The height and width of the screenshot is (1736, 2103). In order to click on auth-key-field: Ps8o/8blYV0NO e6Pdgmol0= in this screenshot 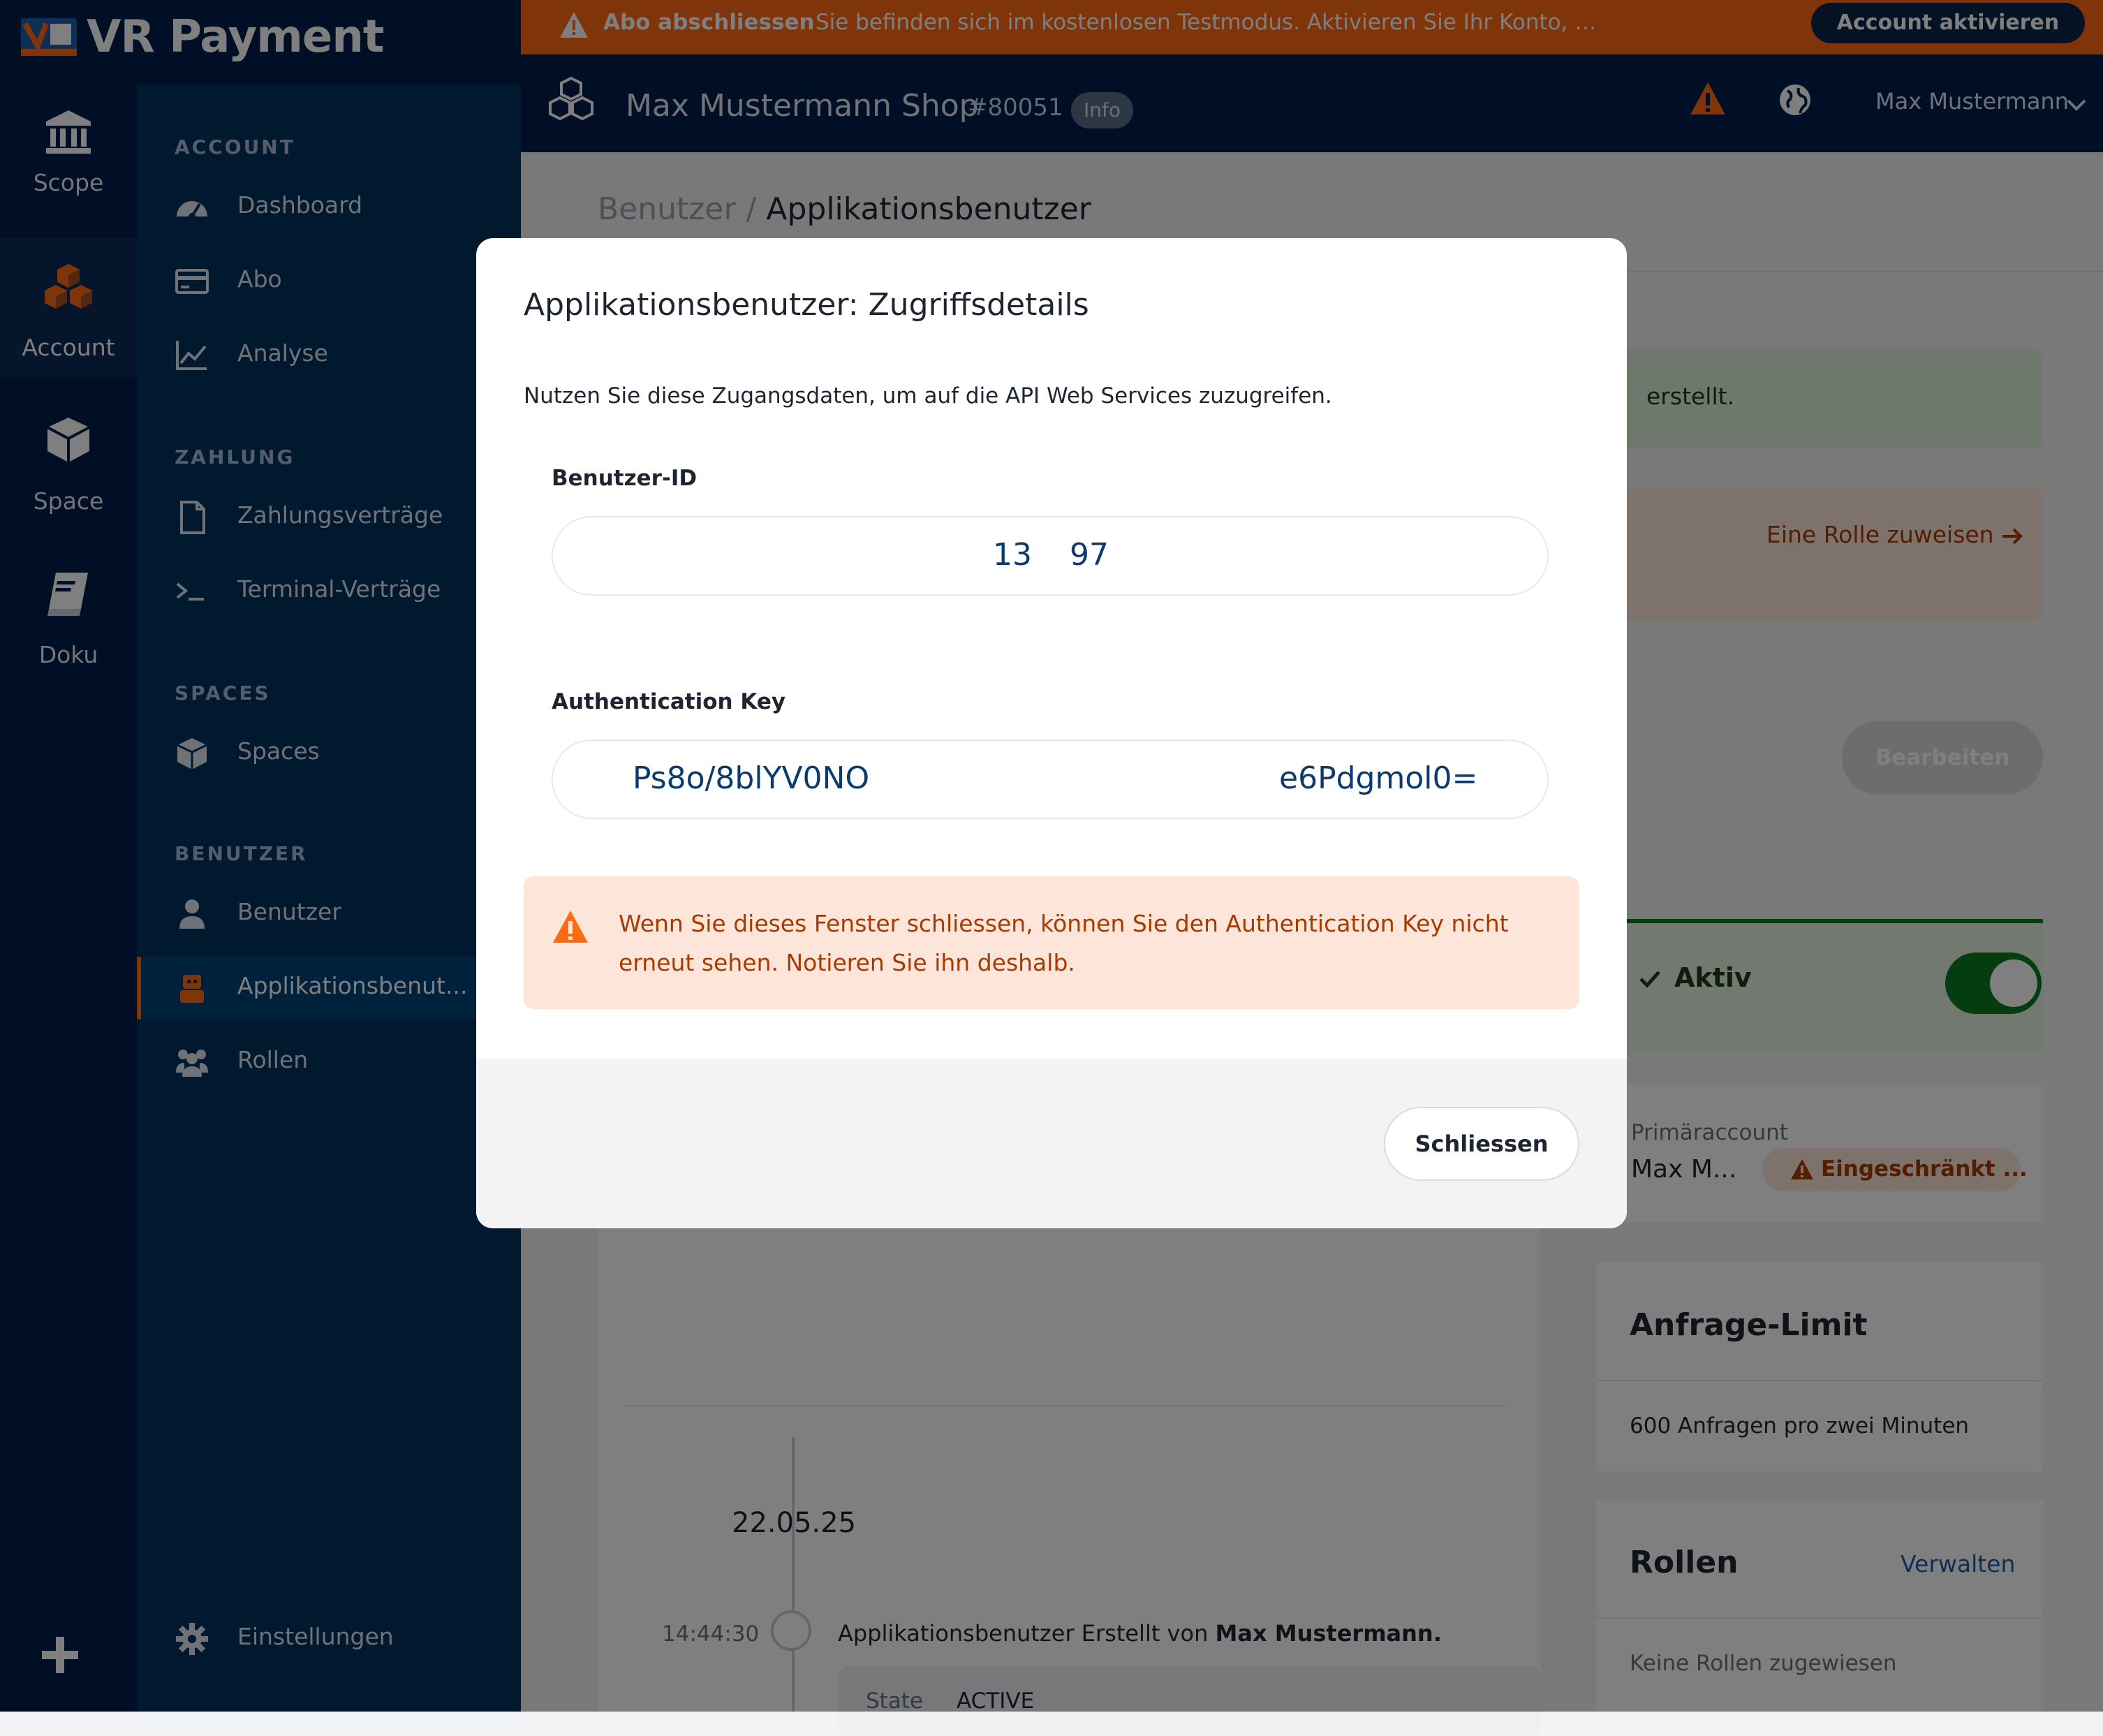, I will do `click(1050, 779)`.